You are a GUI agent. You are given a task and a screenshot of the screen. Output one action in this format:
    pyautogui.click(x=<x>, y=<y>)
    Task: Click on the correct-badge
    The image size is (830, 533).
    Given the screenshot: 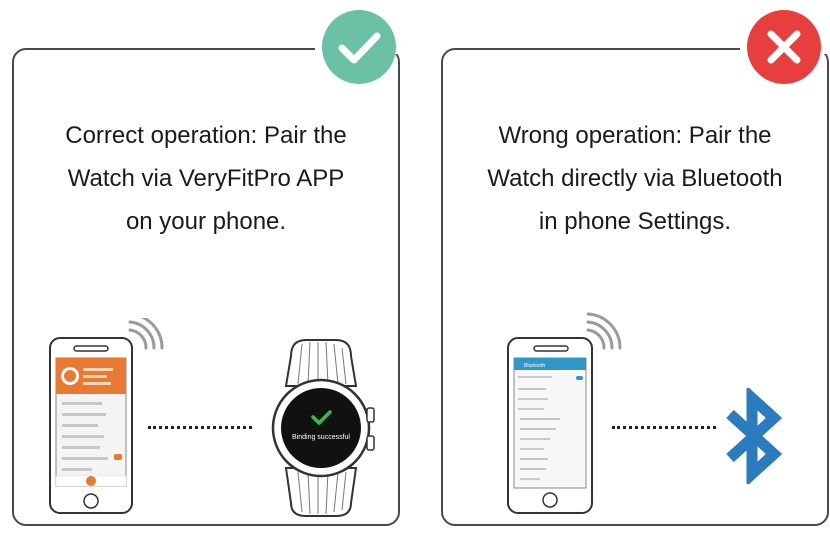 What is the action you would take?
    pyautogui.click(x=359, y=47)
    